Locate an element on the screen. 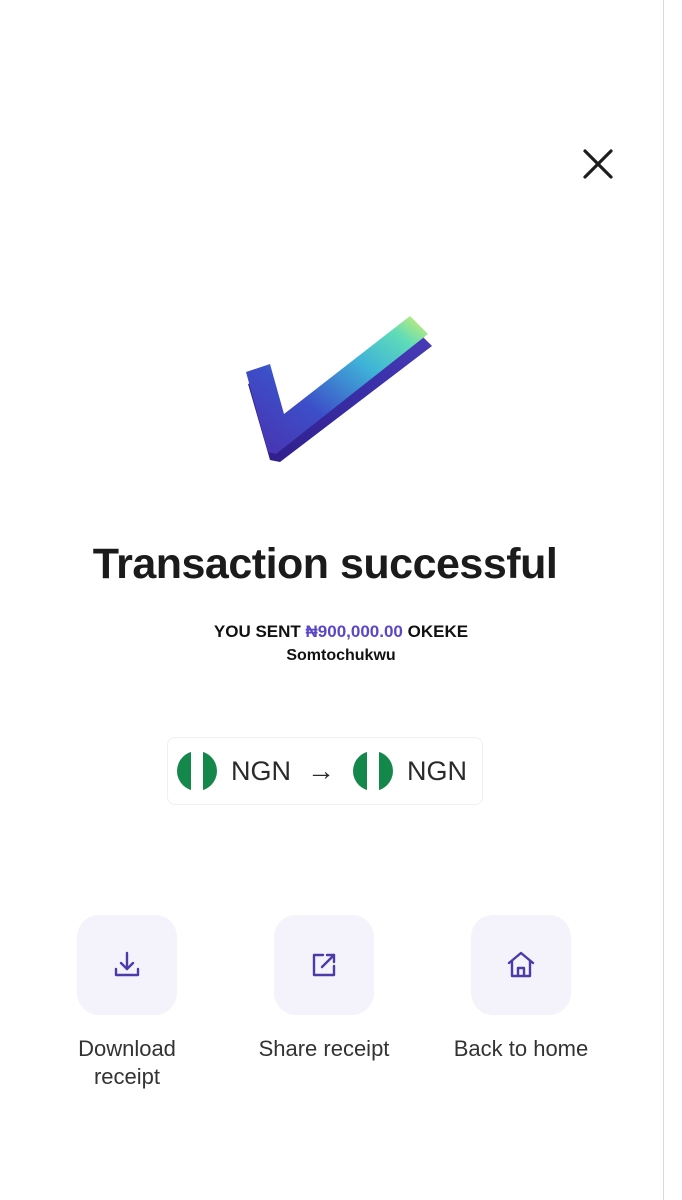 The width and height of the screenshot is (682, 1200). download-receipt-button: Download receipt is located at coordinates (127, 1003).